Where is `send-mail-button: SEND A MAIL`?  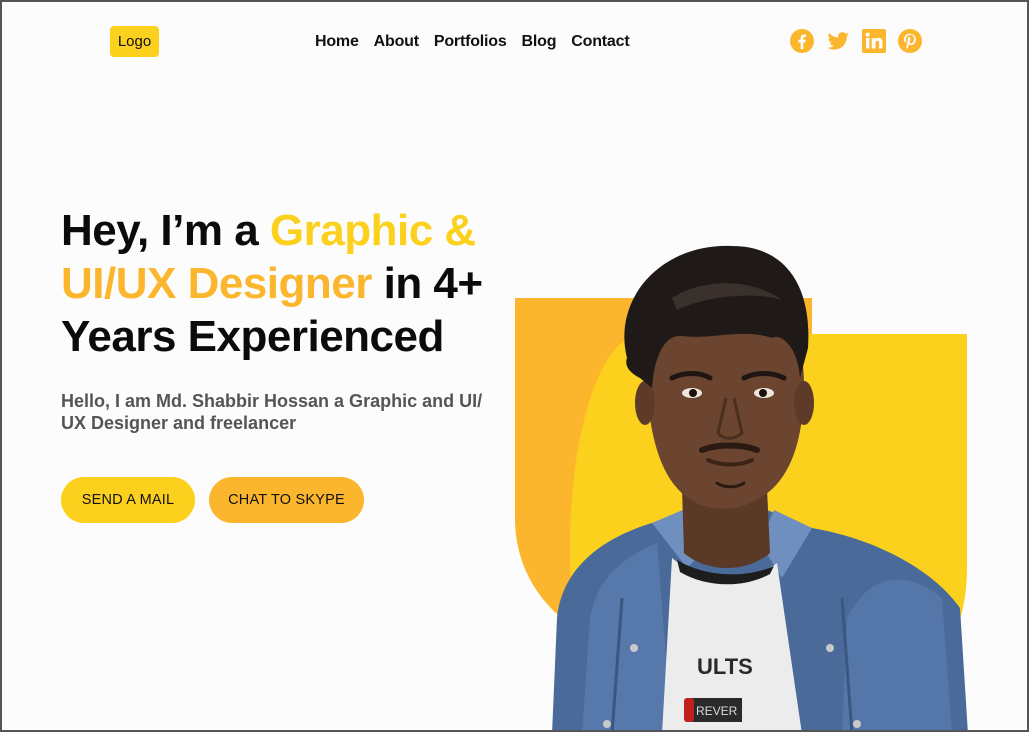
send-mail-button: SEND A MAIL is located at coordinates (128, 500).